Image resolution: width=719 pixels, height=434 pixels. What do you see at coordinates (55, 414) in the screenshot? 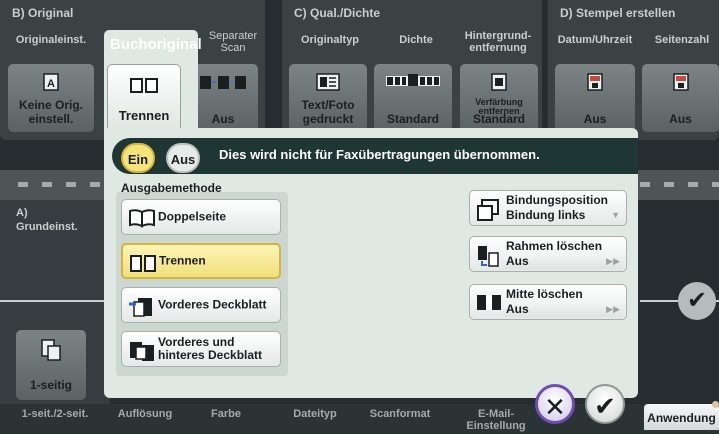
I see `bottom-tab-seitig: 1-seit./2-seit.` at bounding box center [55, 414].